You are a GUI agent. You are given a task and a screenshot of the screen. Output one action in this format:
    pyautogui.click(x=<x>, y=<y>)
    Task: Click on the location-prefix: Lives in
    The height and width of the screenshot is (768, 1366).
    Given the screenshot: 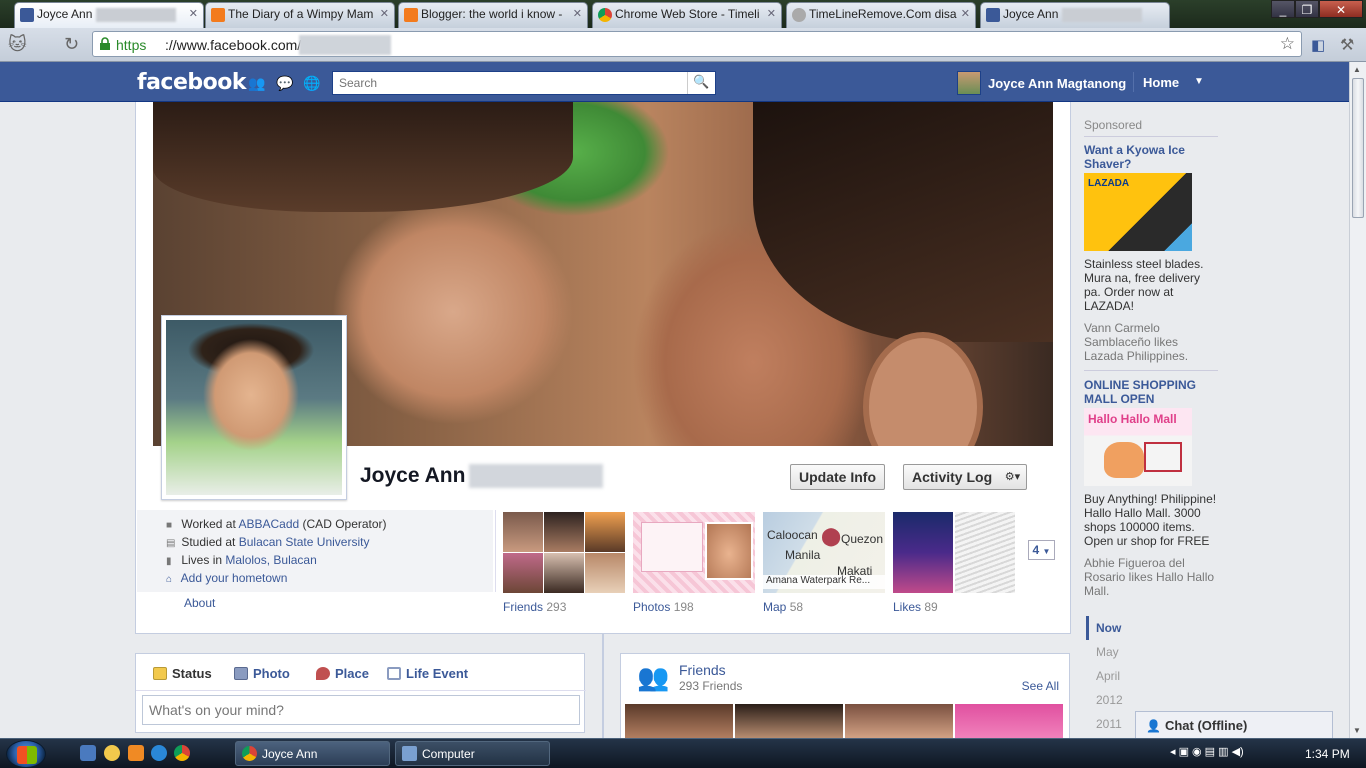 What is the action you would take?
    pyautogui.click(x=203, y=560)
    